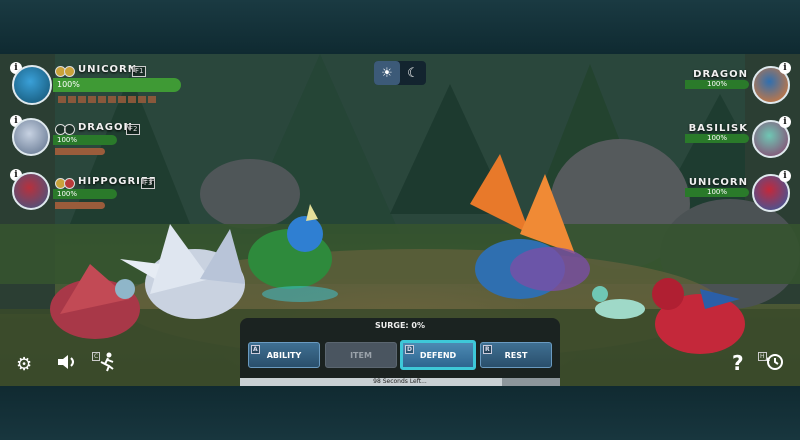 The image size is (800, 440). I want to click on item-button-label: ITEM, so click(361, 355).